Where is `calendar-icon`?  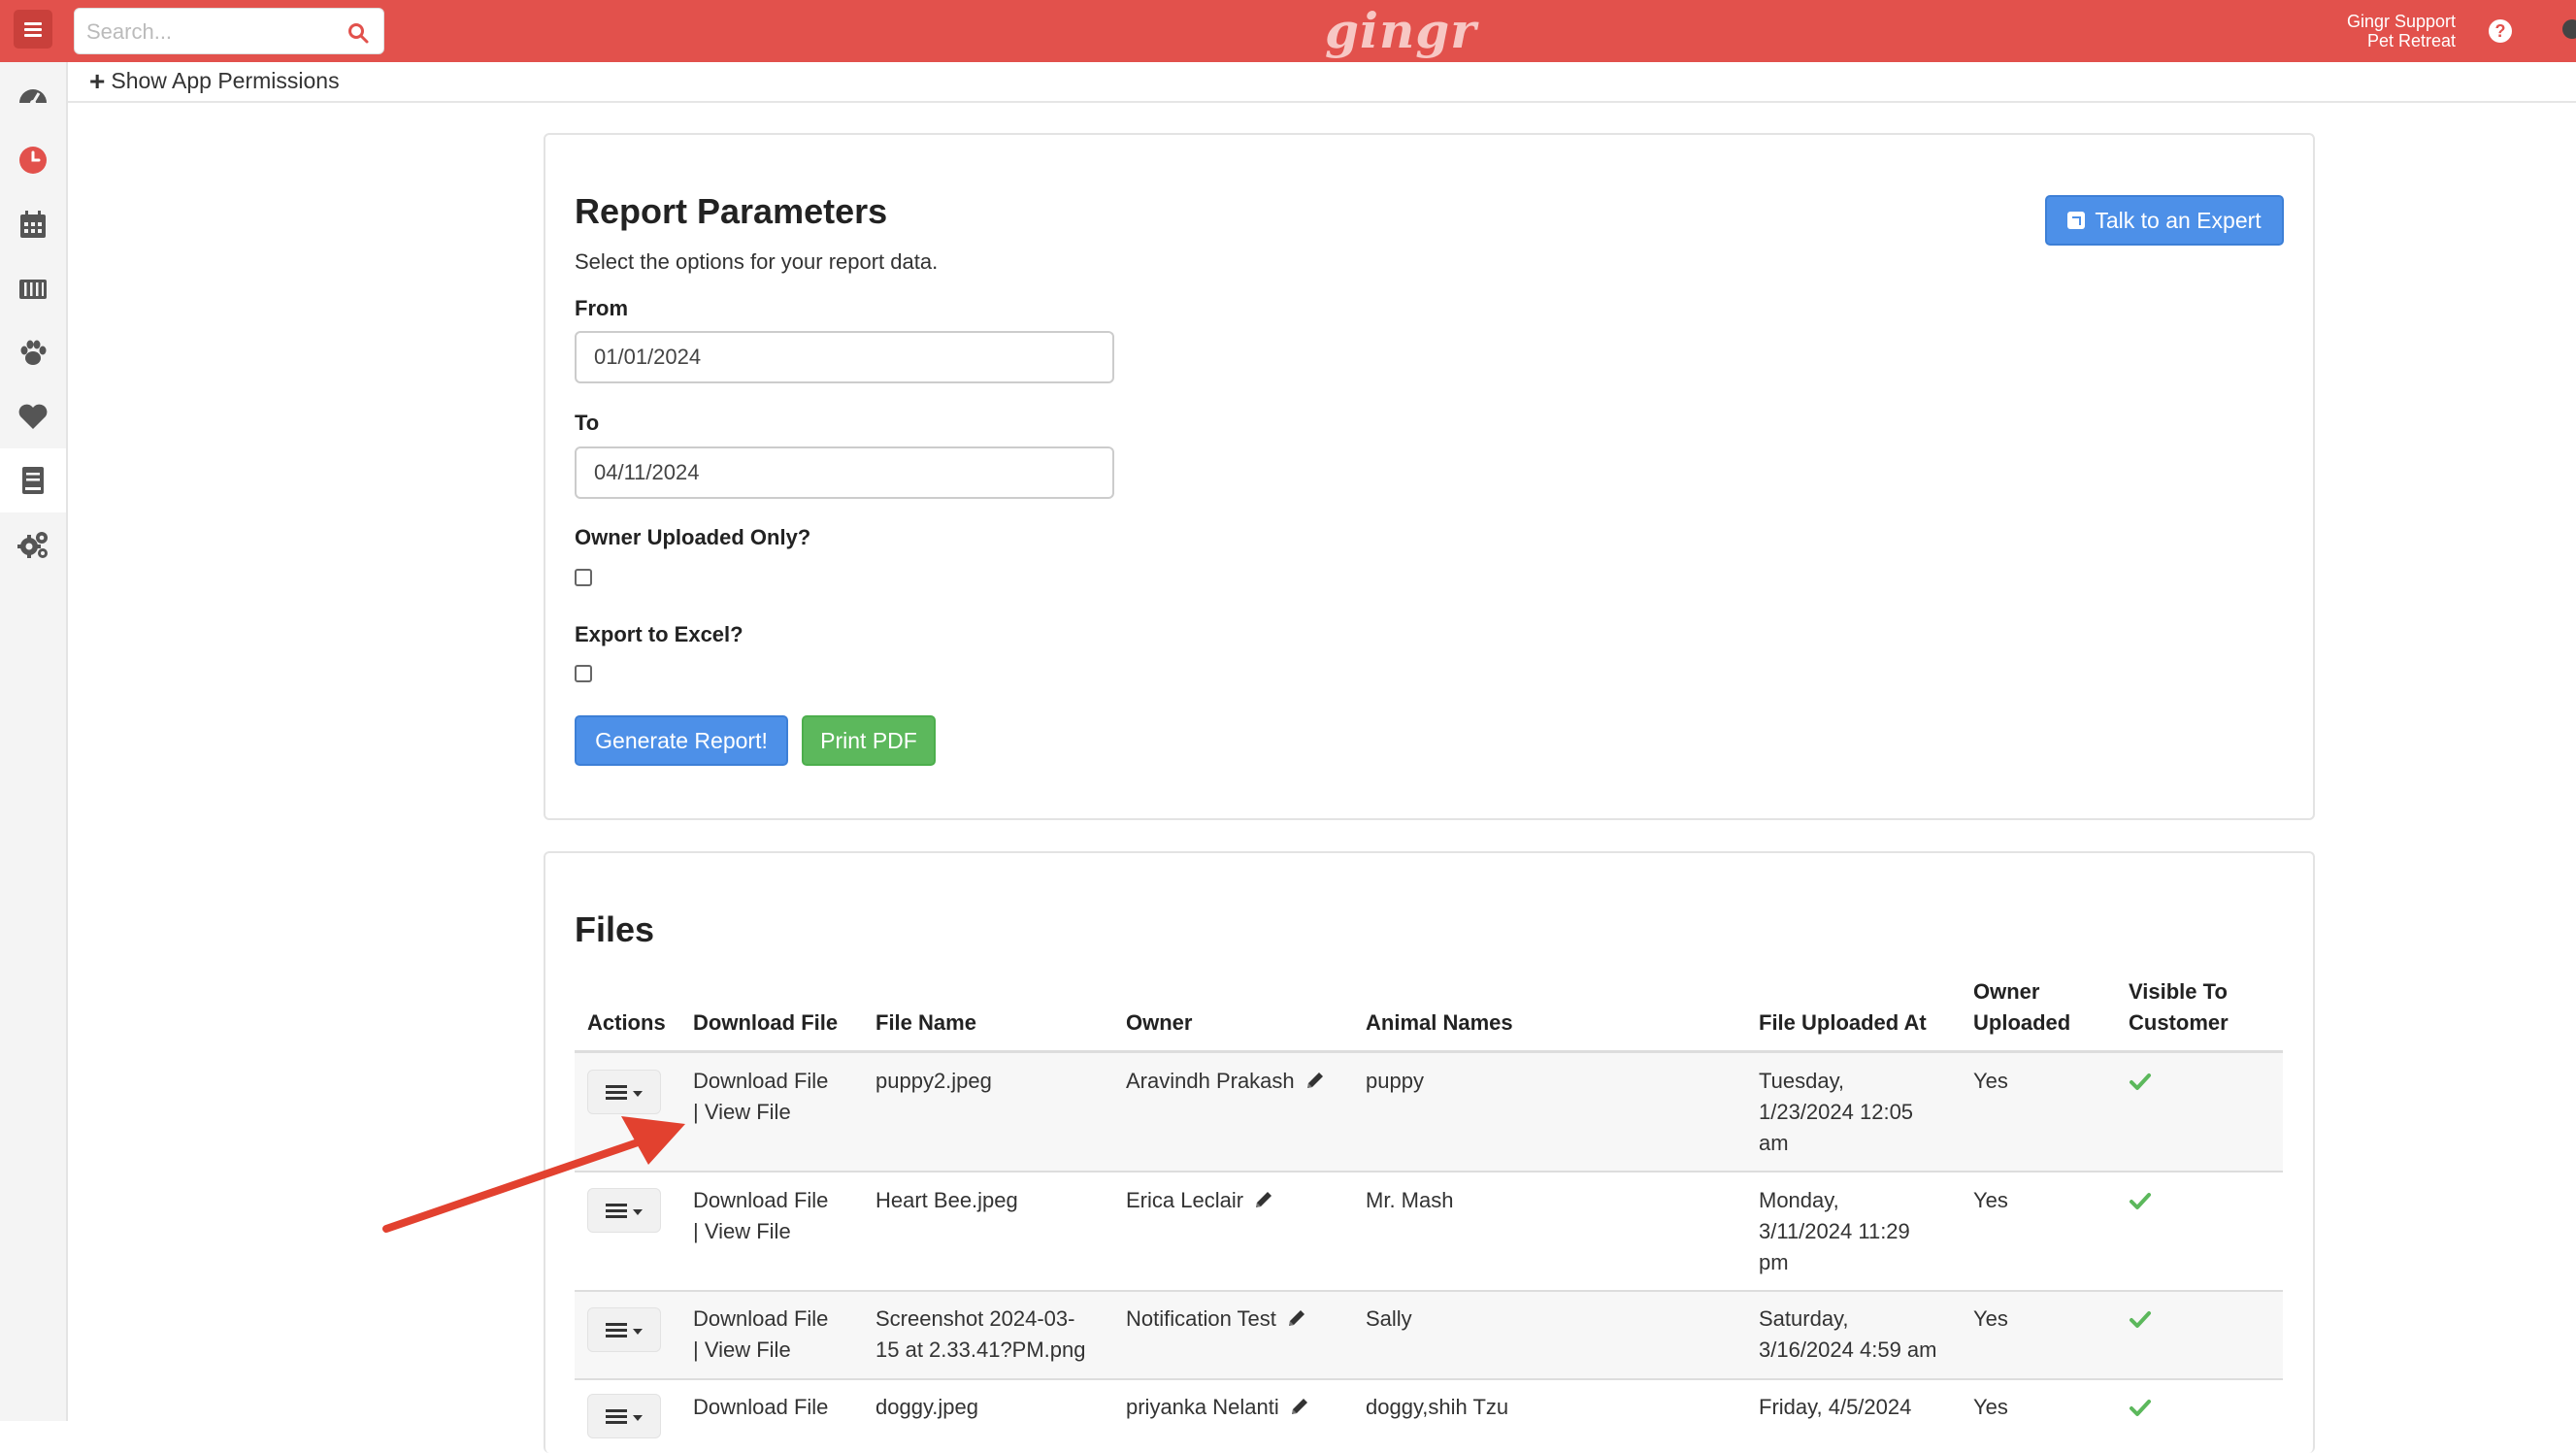
calendar-icon is located at coordinates (33, 225).